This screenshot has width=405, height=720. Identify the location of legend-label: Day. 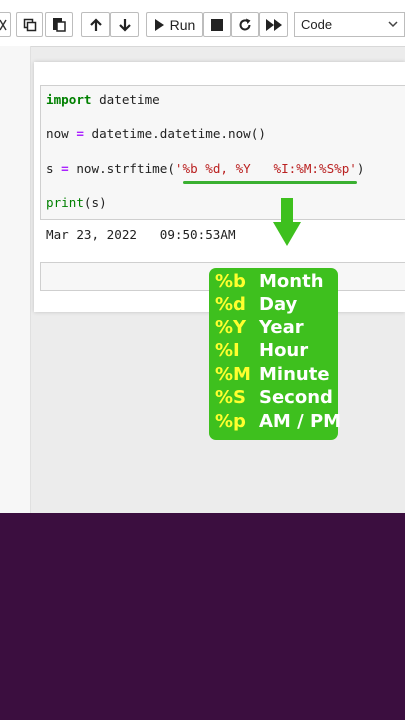
(278, 304).